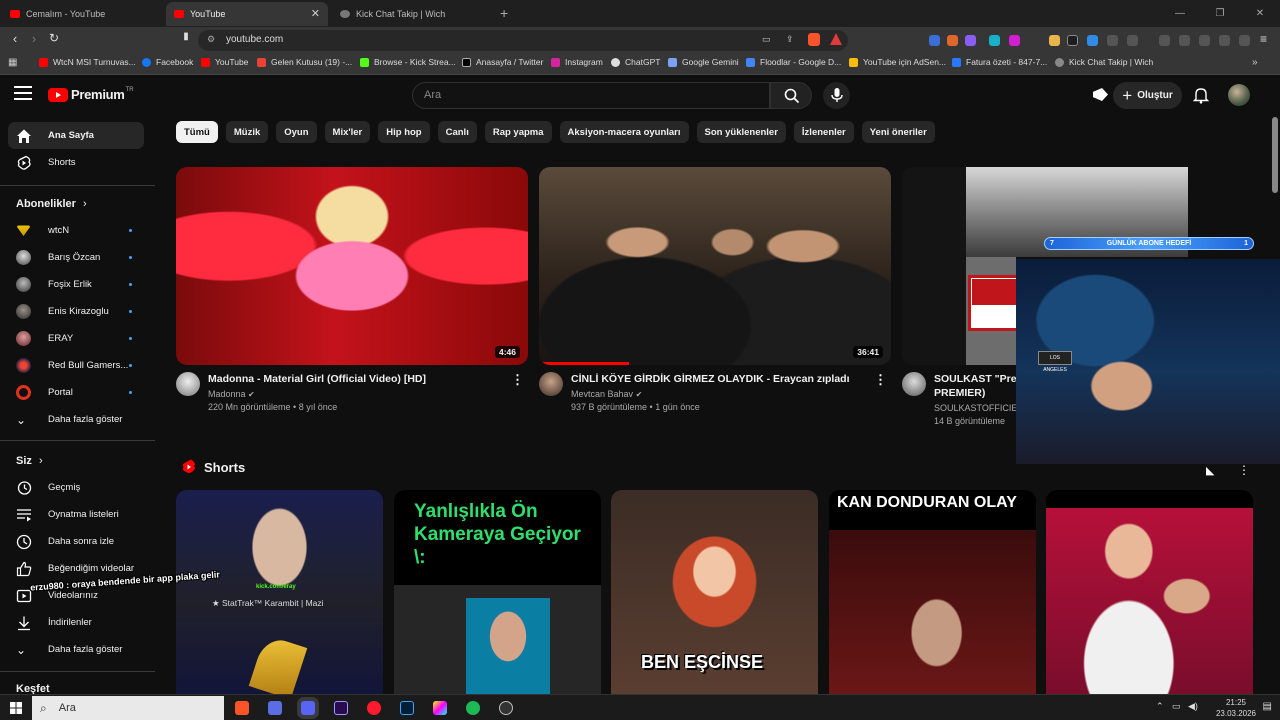 This screenshot has width=1280, height=720. I want to click on sidebar-item-watch-later: Daha sonra izle, so click(76, 541).